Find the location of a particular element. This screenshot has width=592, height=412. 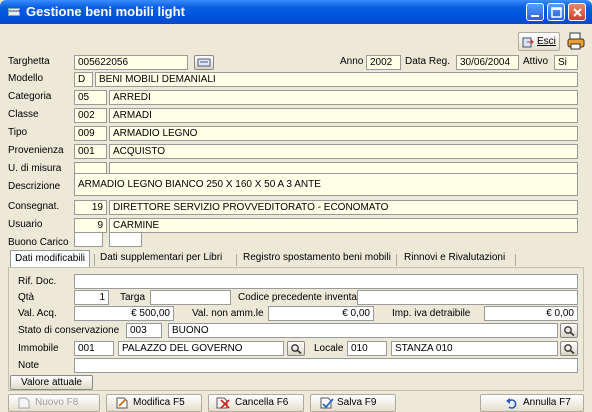

val-acq-field: € 500,00 is located at coordinates (124, 313).